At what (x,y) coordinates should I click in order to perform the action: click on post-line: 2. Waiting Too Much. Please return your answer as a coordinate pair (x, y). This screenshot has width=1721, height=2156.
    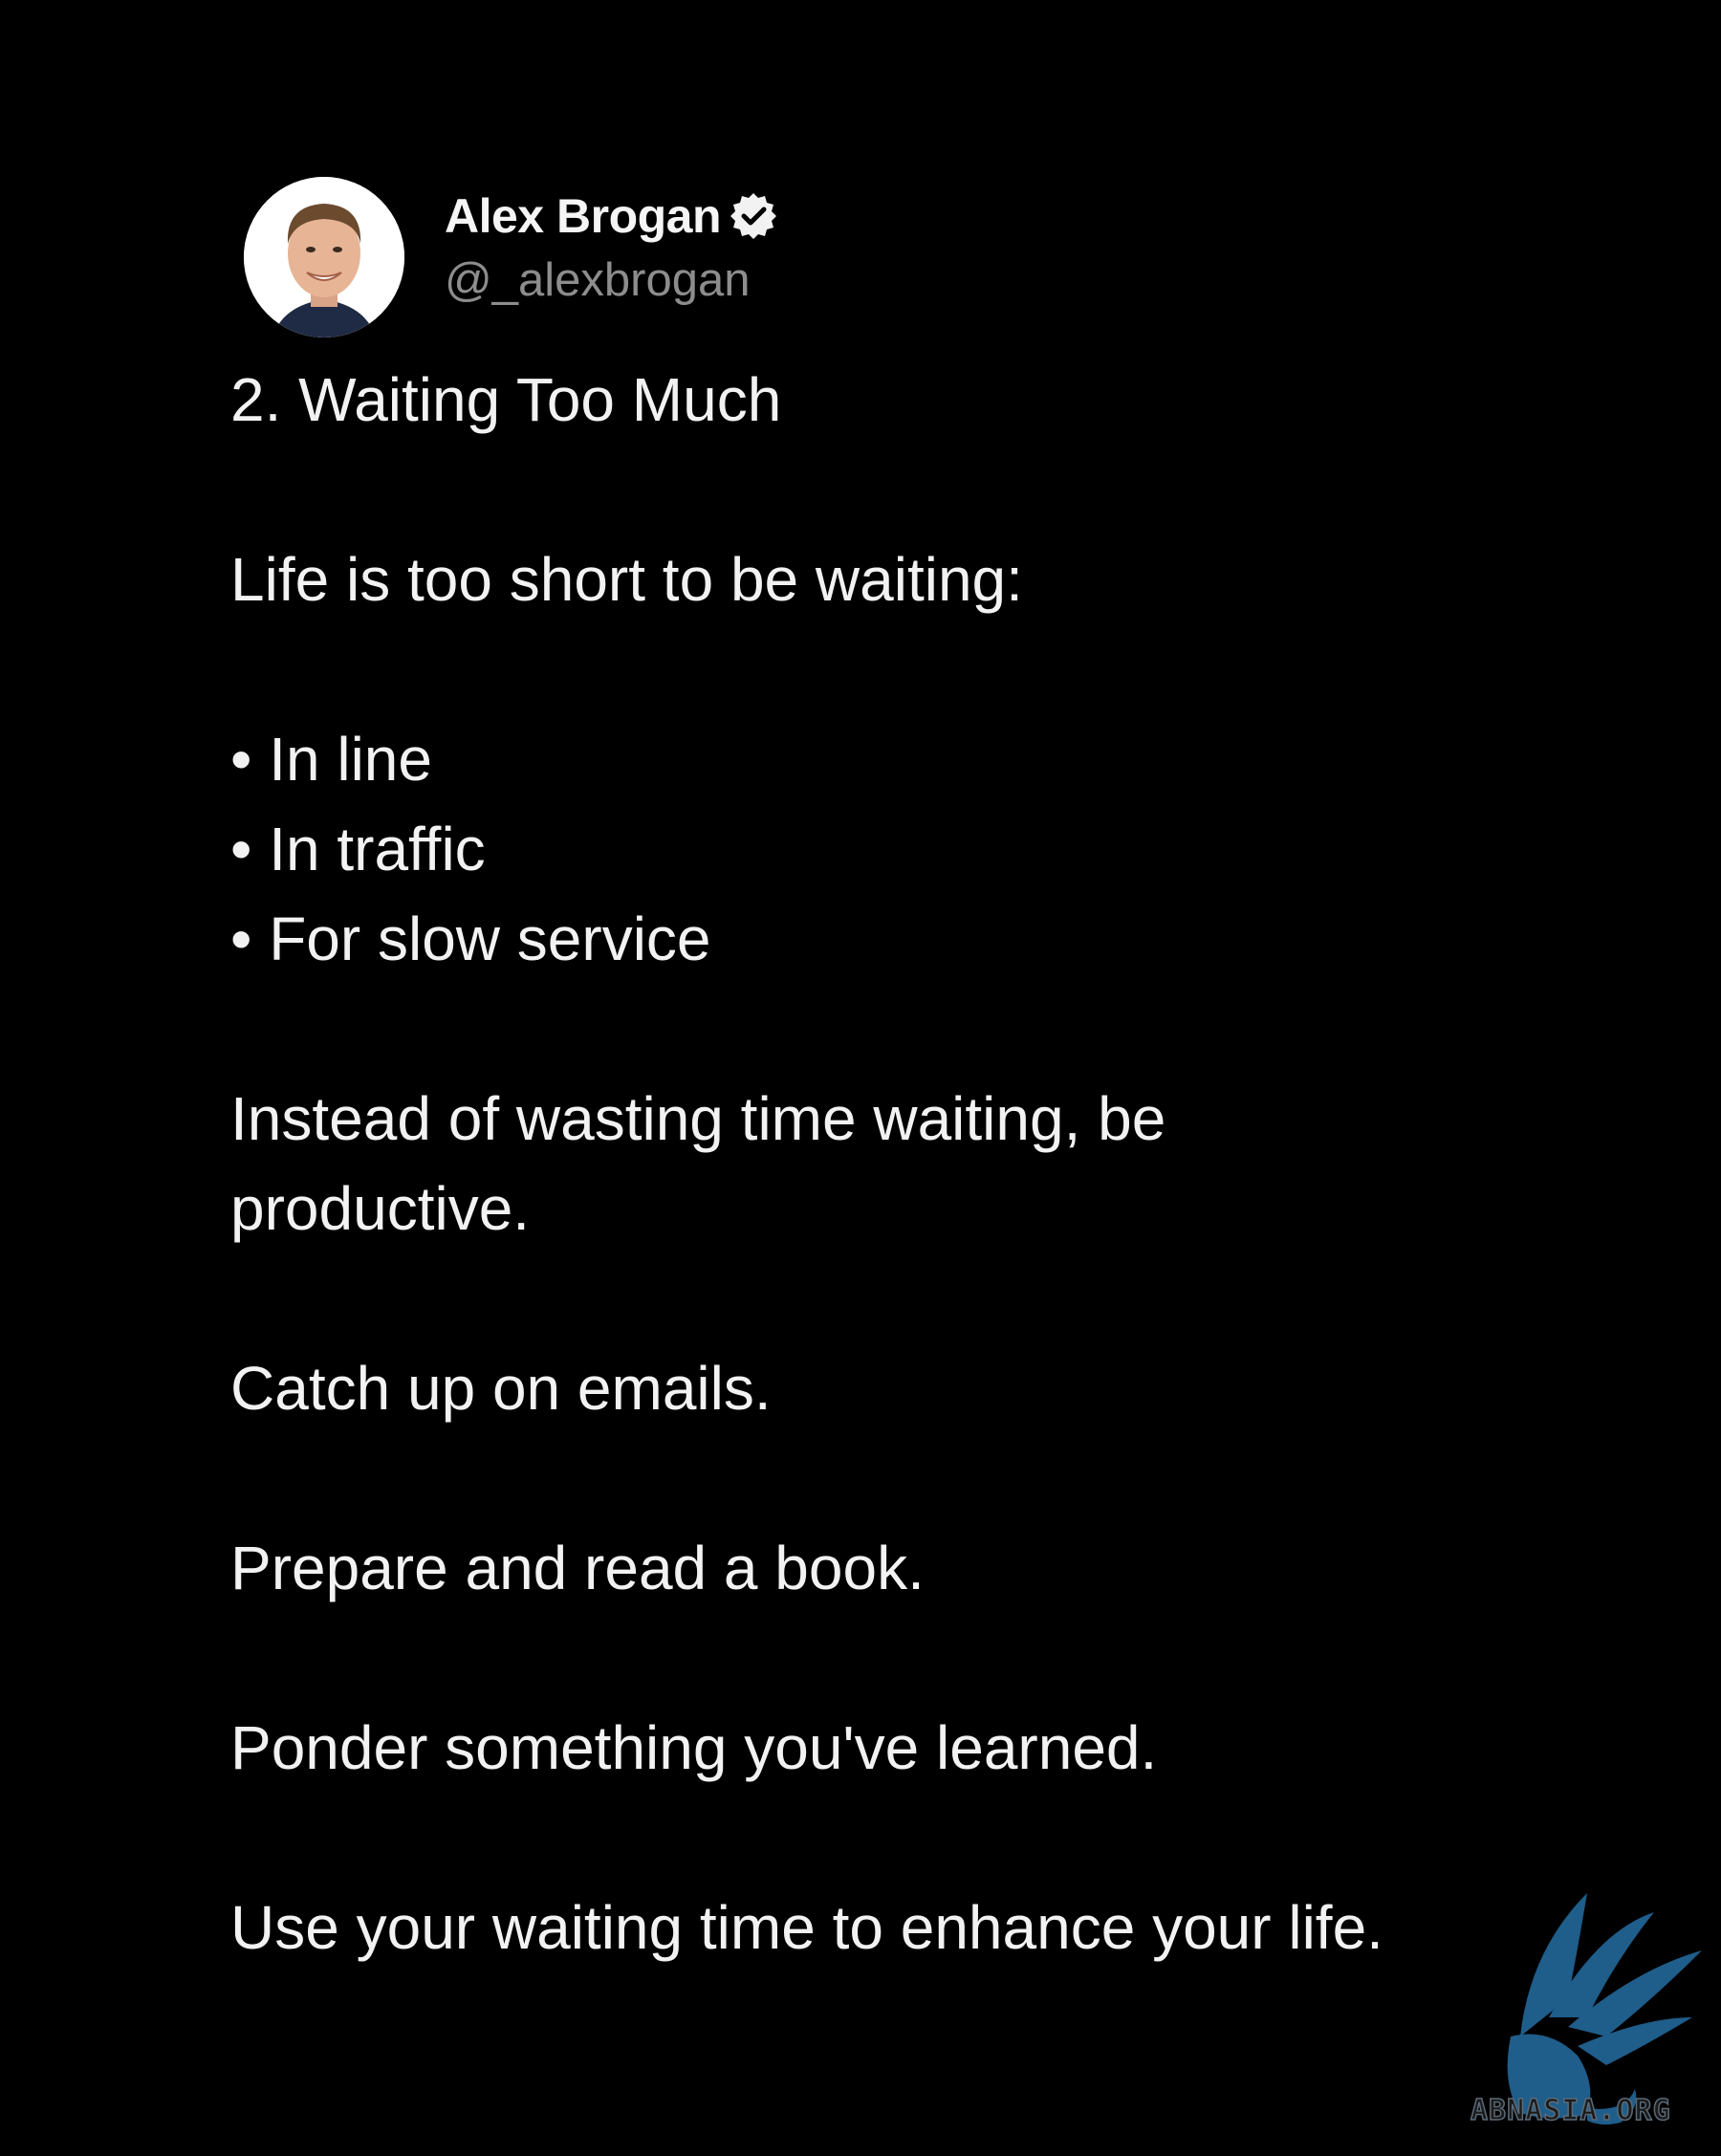
    Looking at the image, I should click on (506, 399).